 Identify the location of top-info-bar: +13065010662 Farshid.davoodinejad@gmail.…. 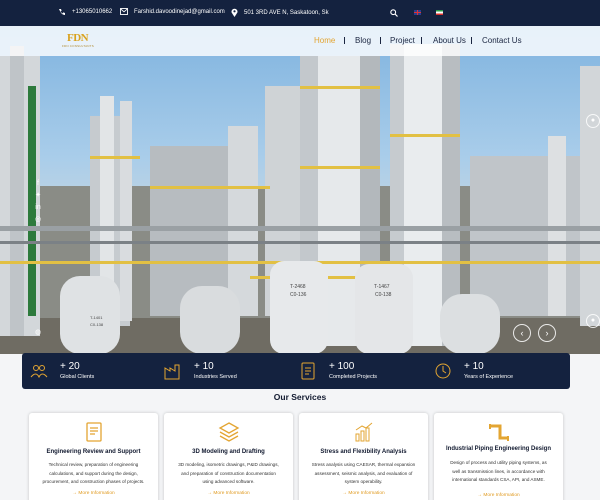
(300, 13).